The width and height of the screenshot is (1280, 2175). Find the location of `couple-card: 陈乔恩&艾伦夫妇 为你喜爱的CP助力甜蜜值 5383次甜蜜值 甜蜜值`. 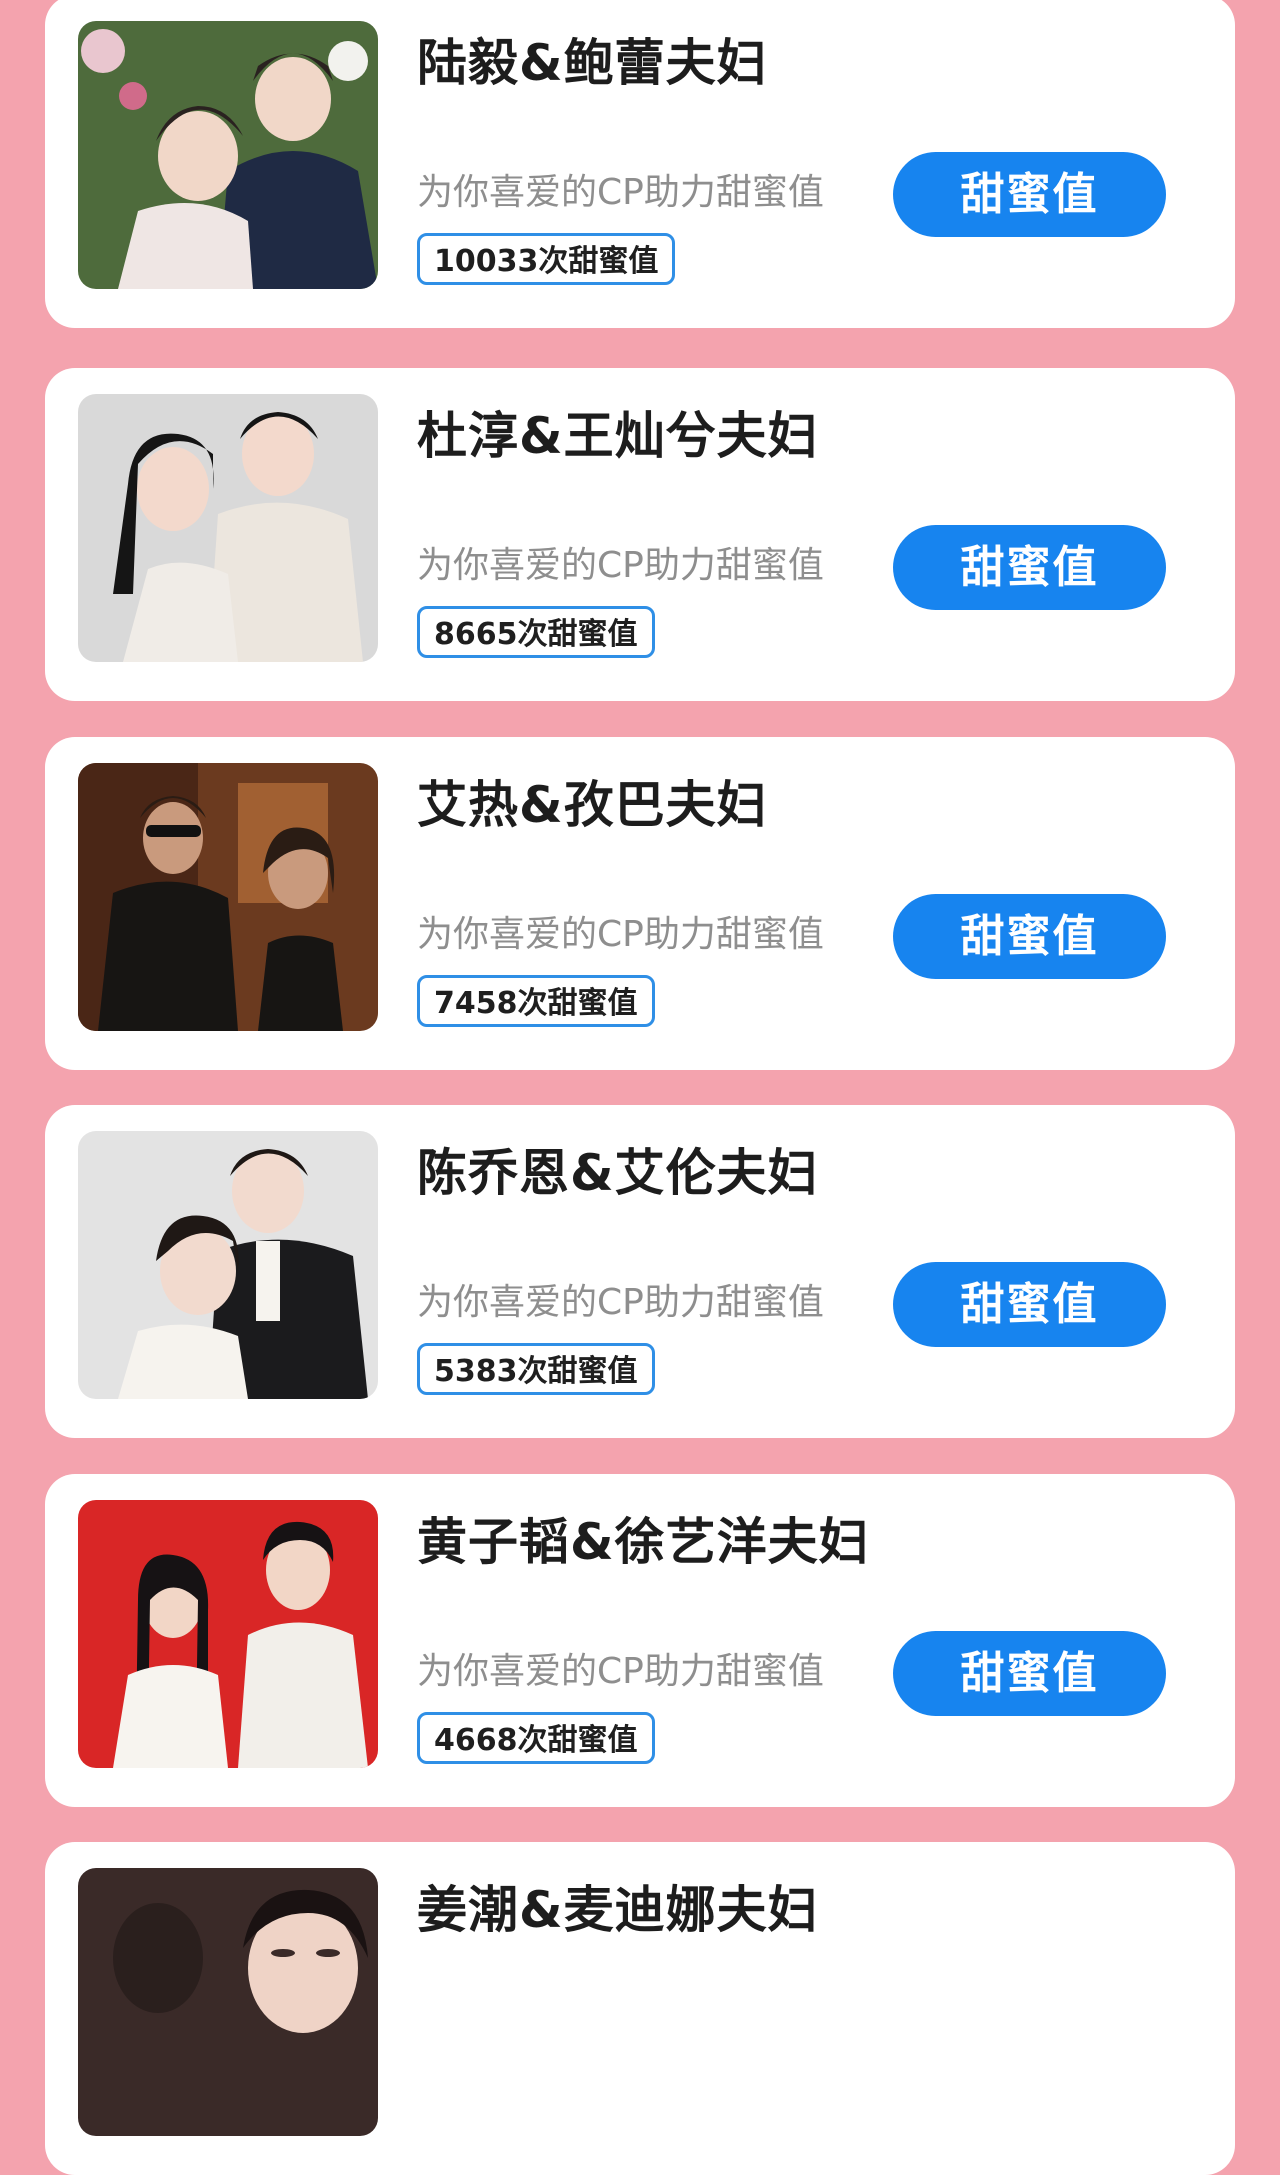

couple-card: 陈乔恩&艾伦夫妇 为你喜爱的CP助力甜蜜值 5383次甜蜜值 甜蜜值 is located at coordinates (640, 1271).